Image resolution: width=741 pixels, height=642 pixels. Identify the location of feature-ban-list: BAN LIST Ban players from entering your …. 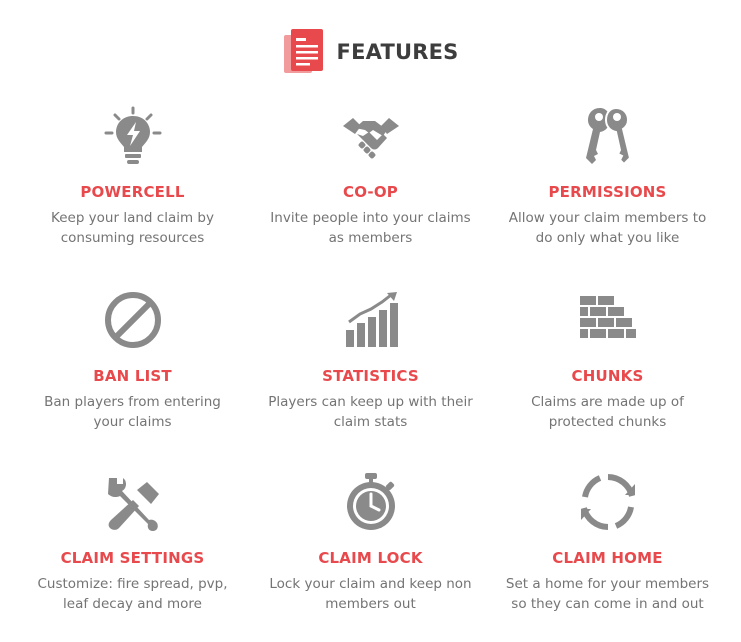
(132, 361).